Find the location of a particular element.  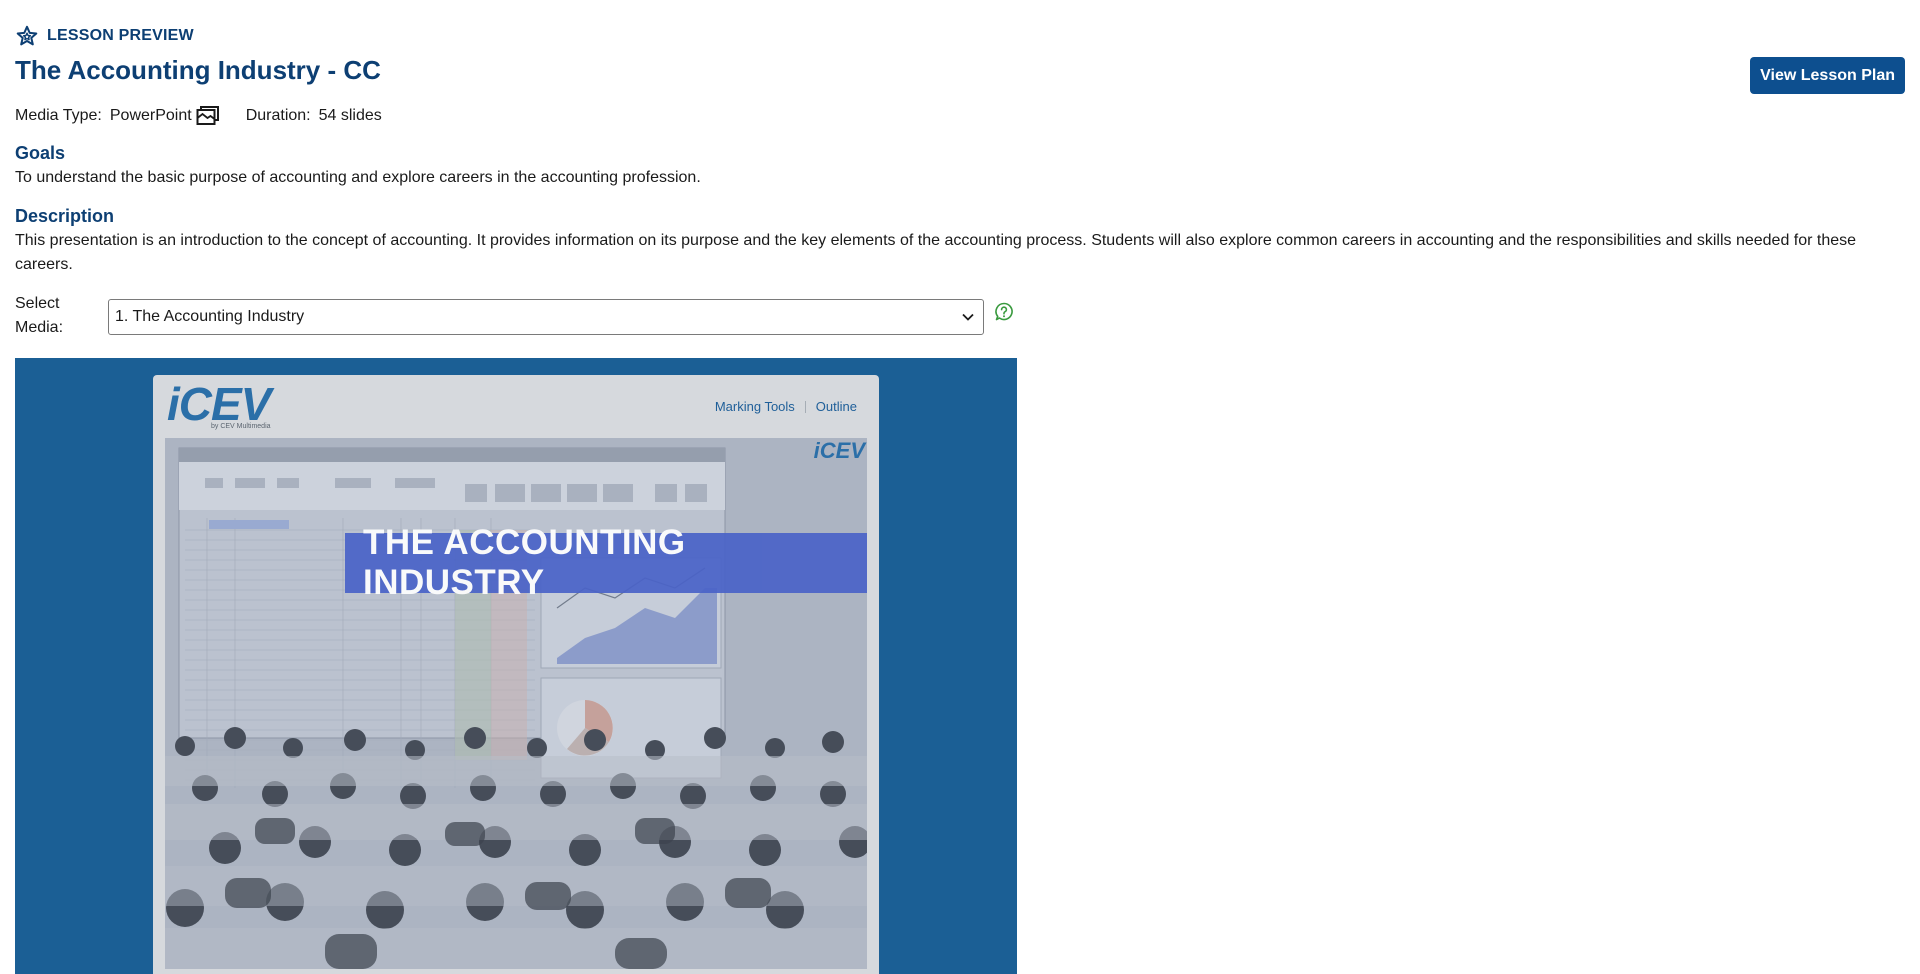

slides-stack-icon is located at coordinates (207, 115).